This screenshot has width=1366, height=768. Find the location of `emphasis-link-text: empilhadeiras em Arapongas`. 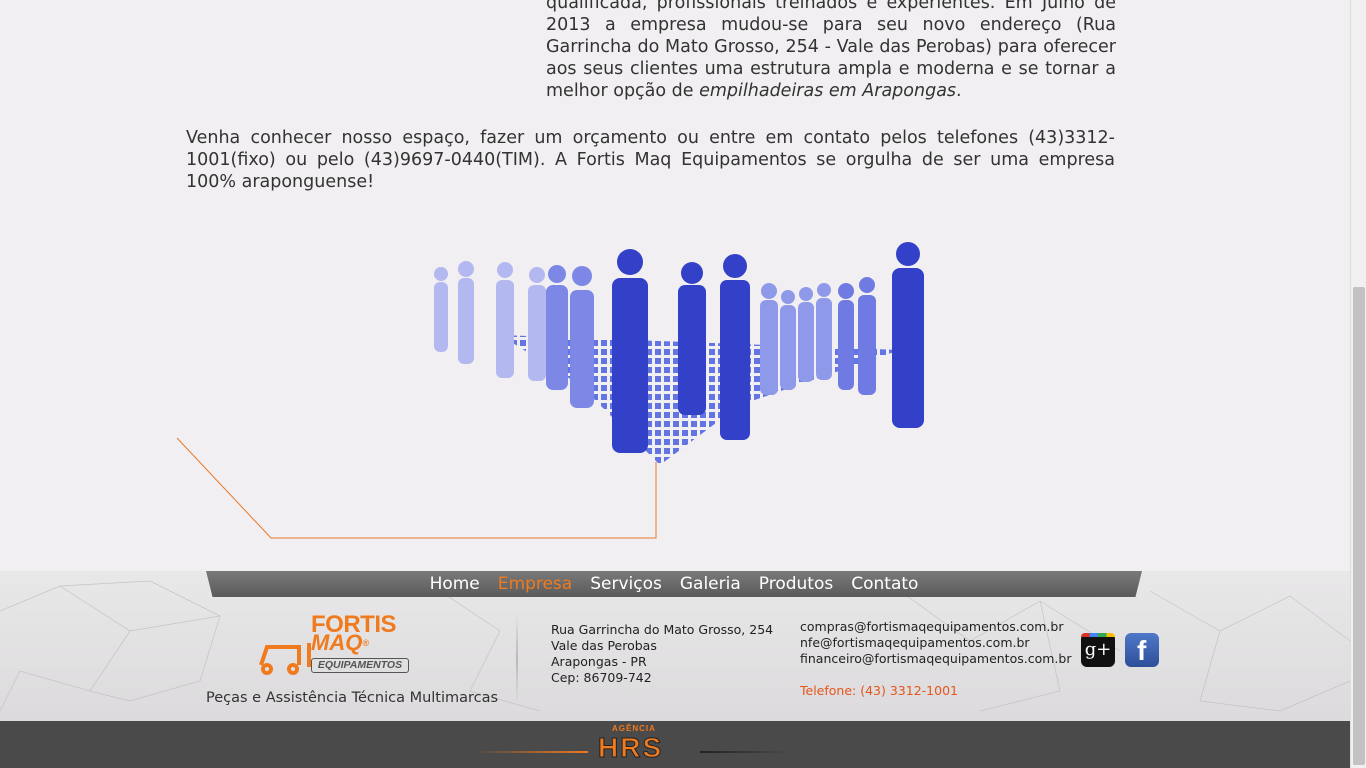

emphasis-link-text: empilhadeiras em Arapongas is located at coordinates (828, 91).